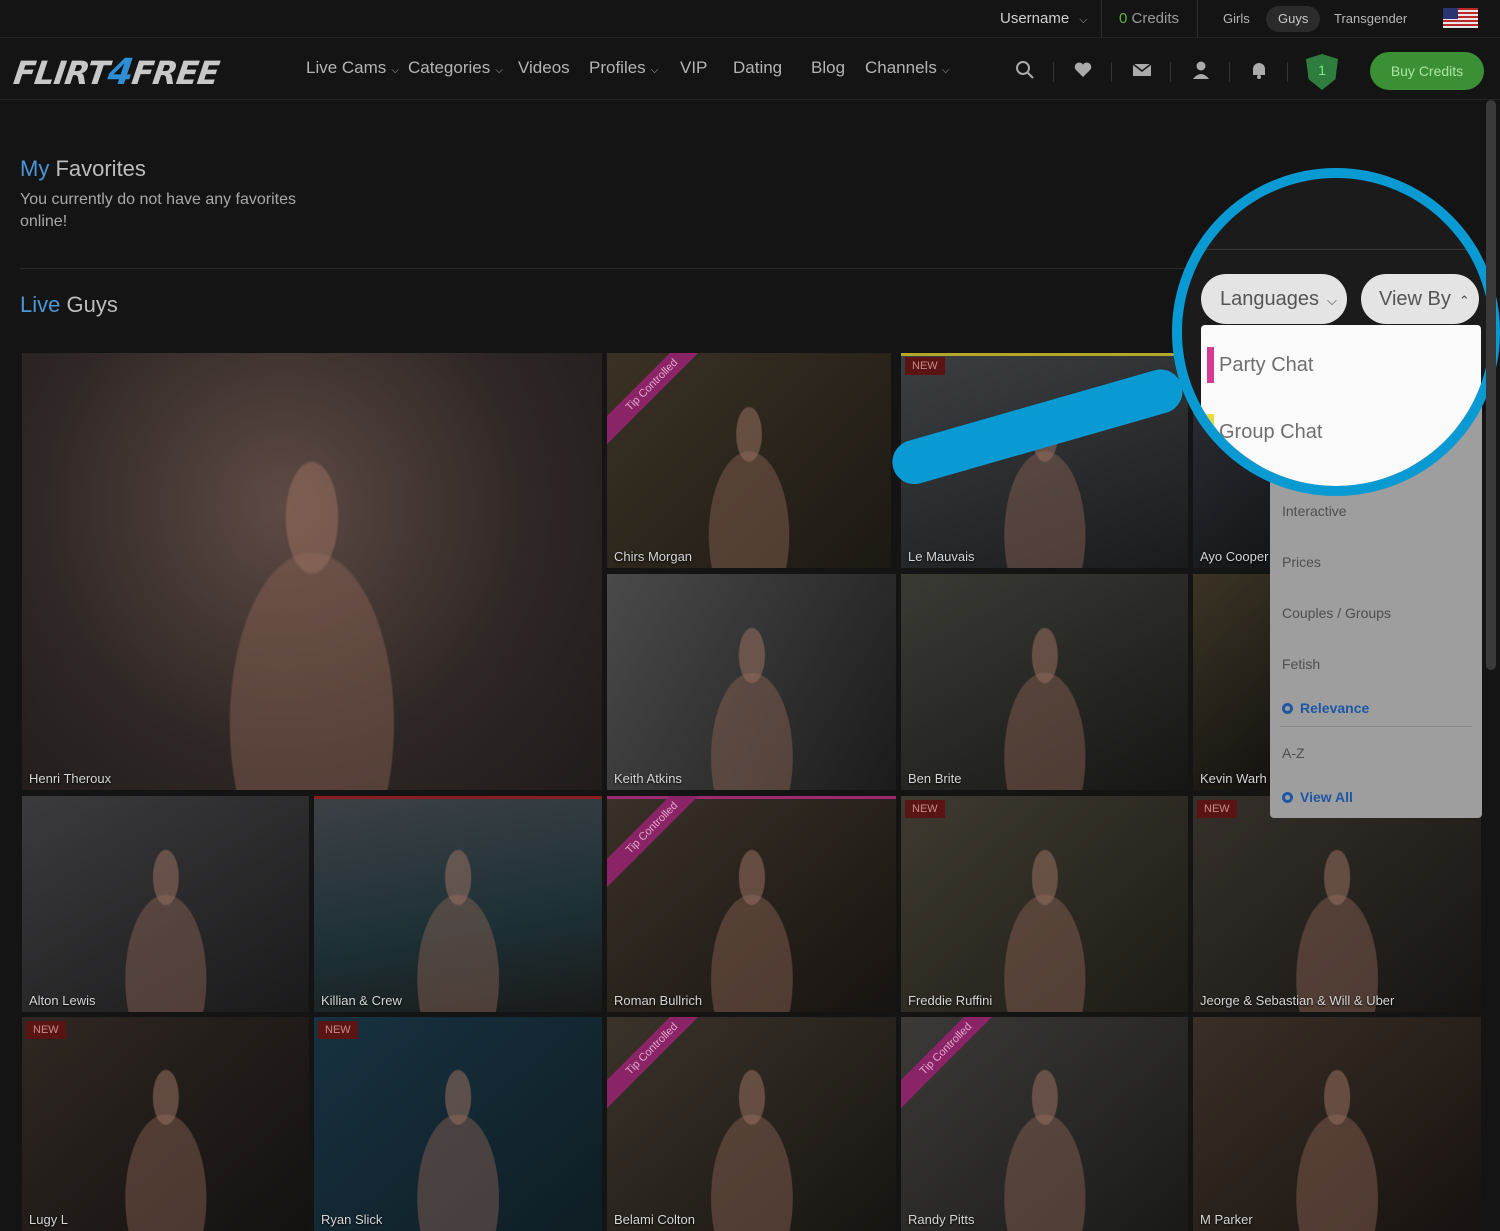 The image size is (1500, 1231). I want to click on performer-tile: NEW Ryan Slick, so click(458, 1124).